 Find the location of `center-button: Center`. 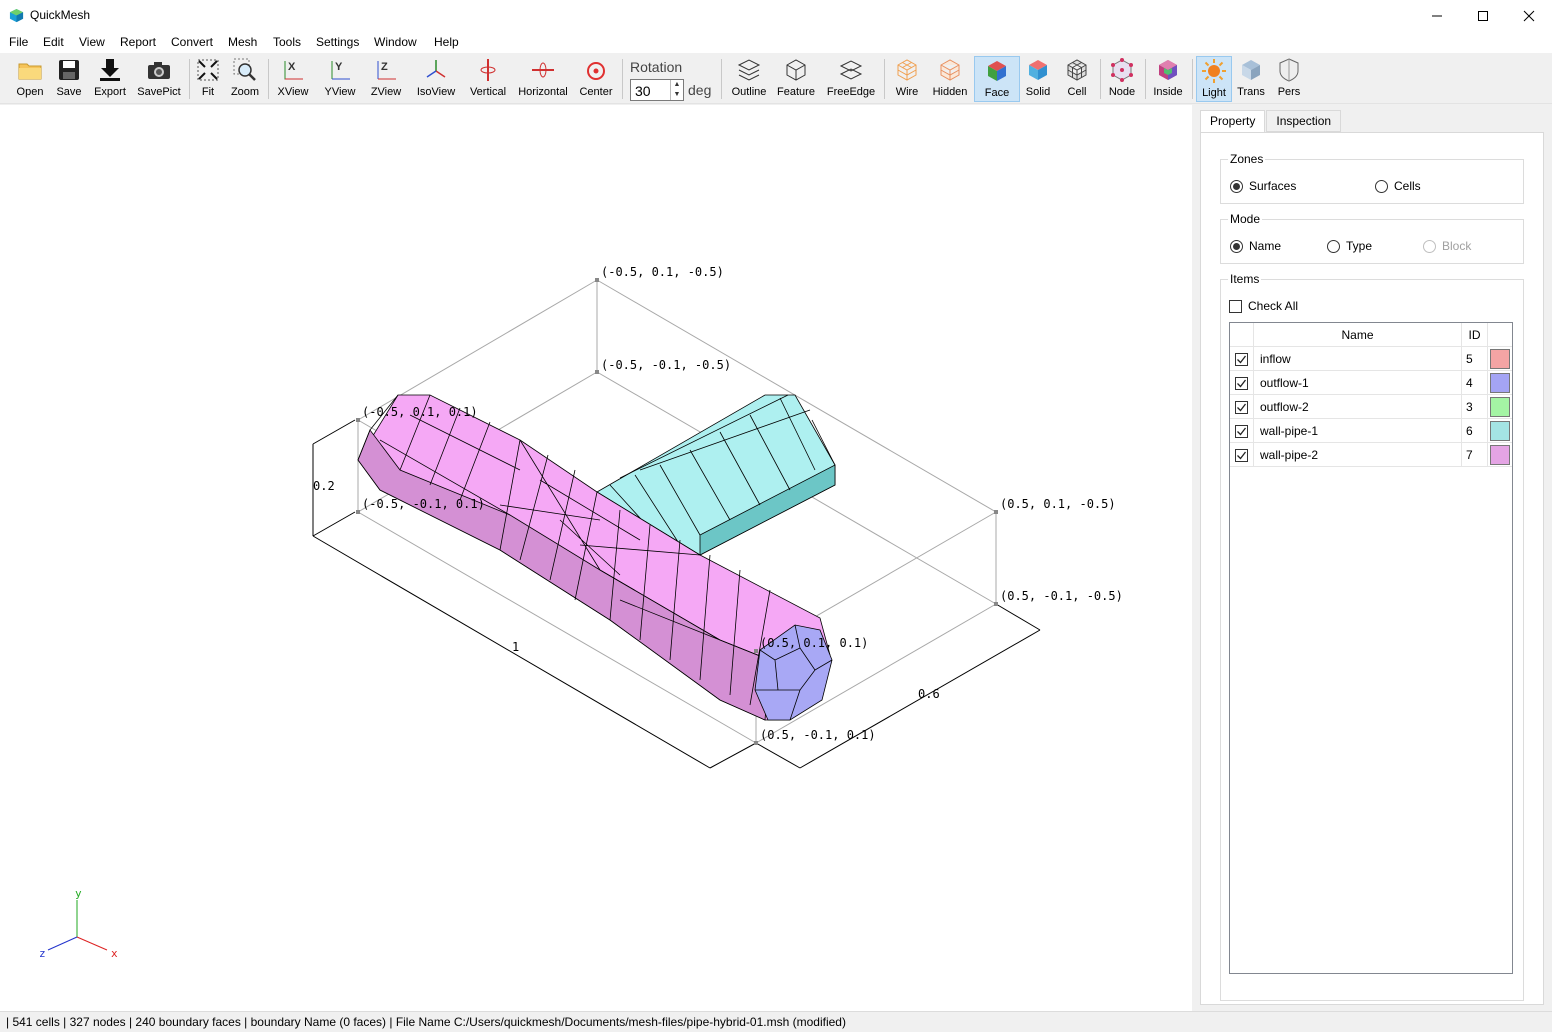

center-button: Center is located at coordinates (596, 79).